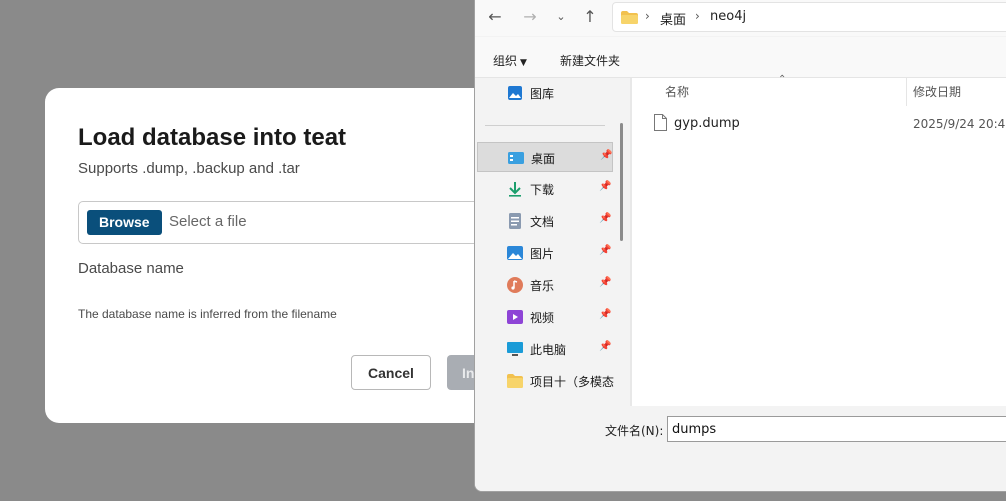  I want to click on dialog-footer: 文件名(N):, so click(740, 448).